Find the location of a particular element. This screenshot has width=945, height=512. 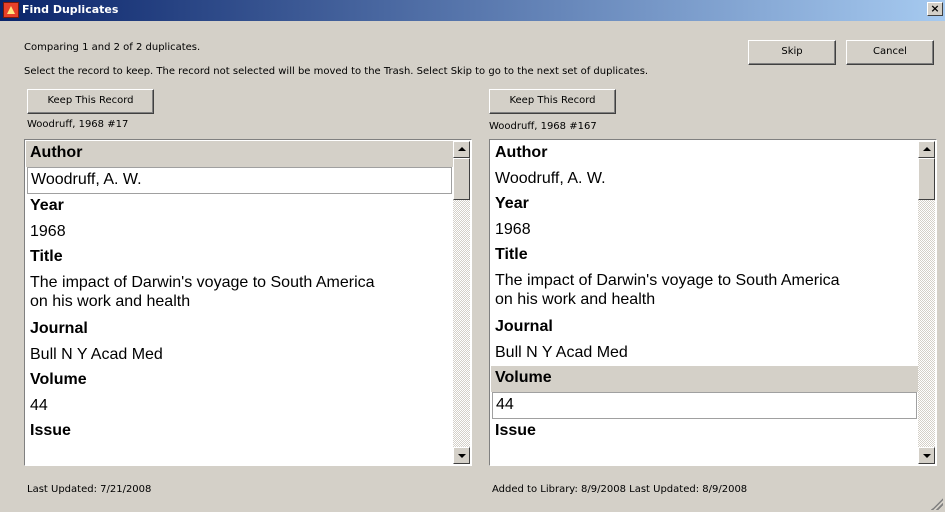

right-record-label: Woodruff, 1968 #167 is located at coordinates (543, 126).